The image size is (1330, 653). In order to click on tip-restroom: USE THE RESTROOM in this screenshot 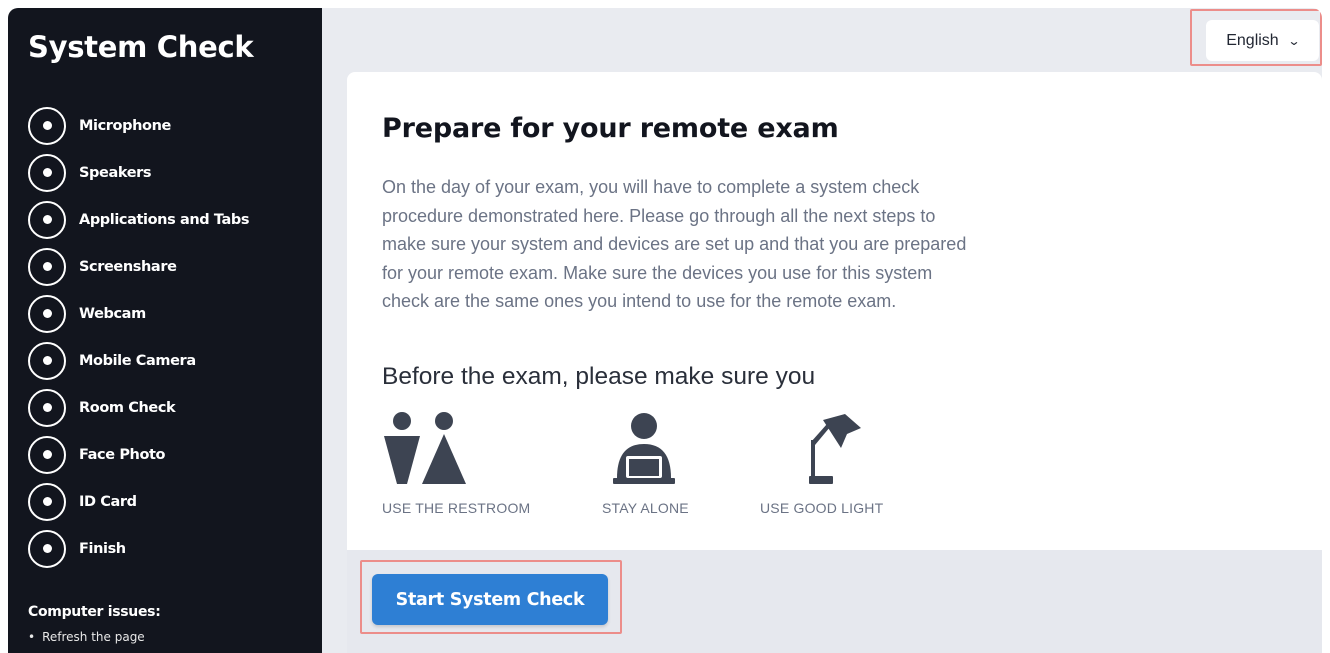, I will do `click(456, 464)`.